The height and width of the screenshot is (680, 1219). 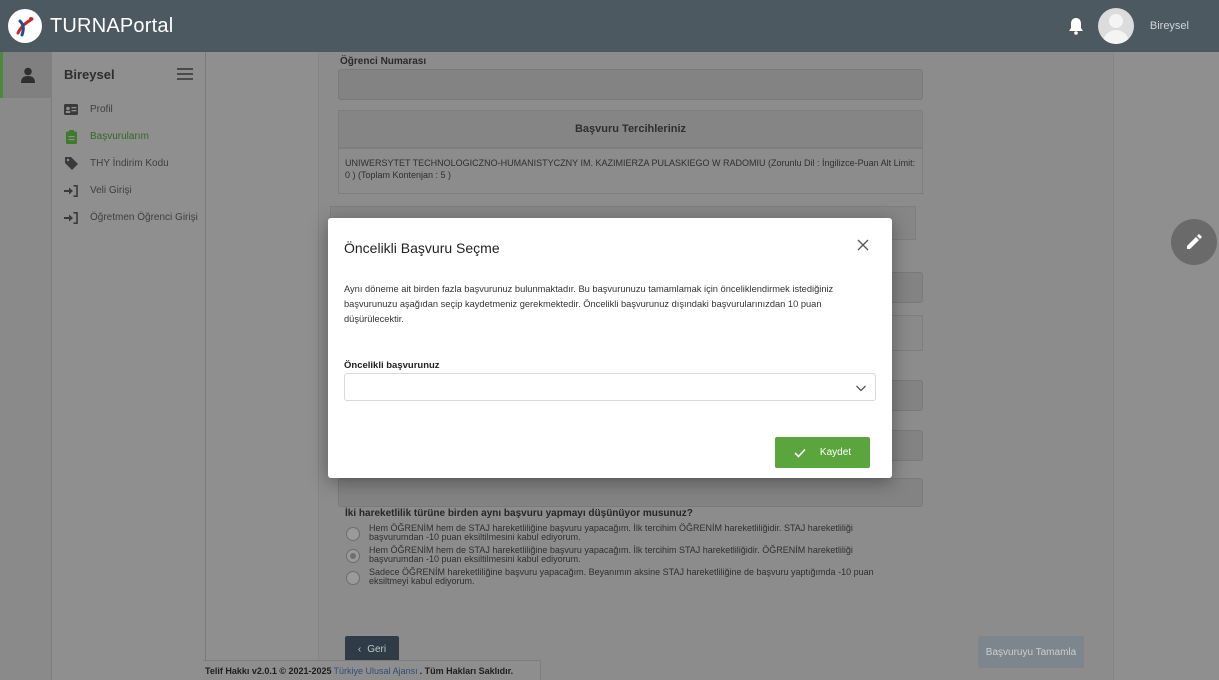 I want to click on back-button: ‹ Geri, so click(x=372, y=649).